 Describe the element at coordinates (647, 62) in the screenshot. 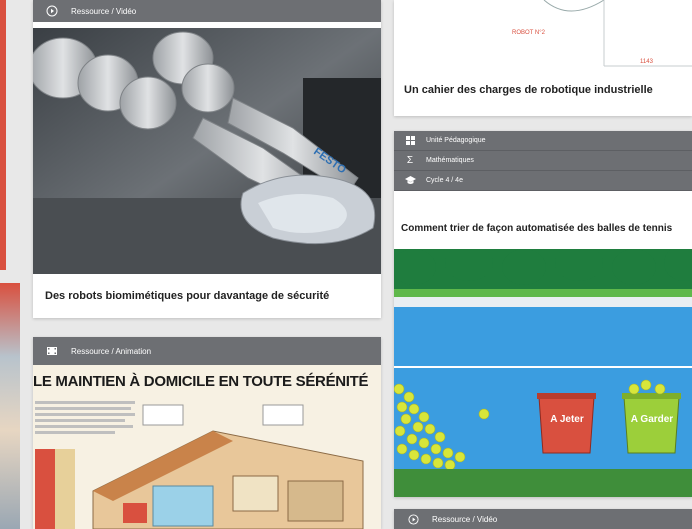

I see `diagram-label-dimension: 1143` at that location.